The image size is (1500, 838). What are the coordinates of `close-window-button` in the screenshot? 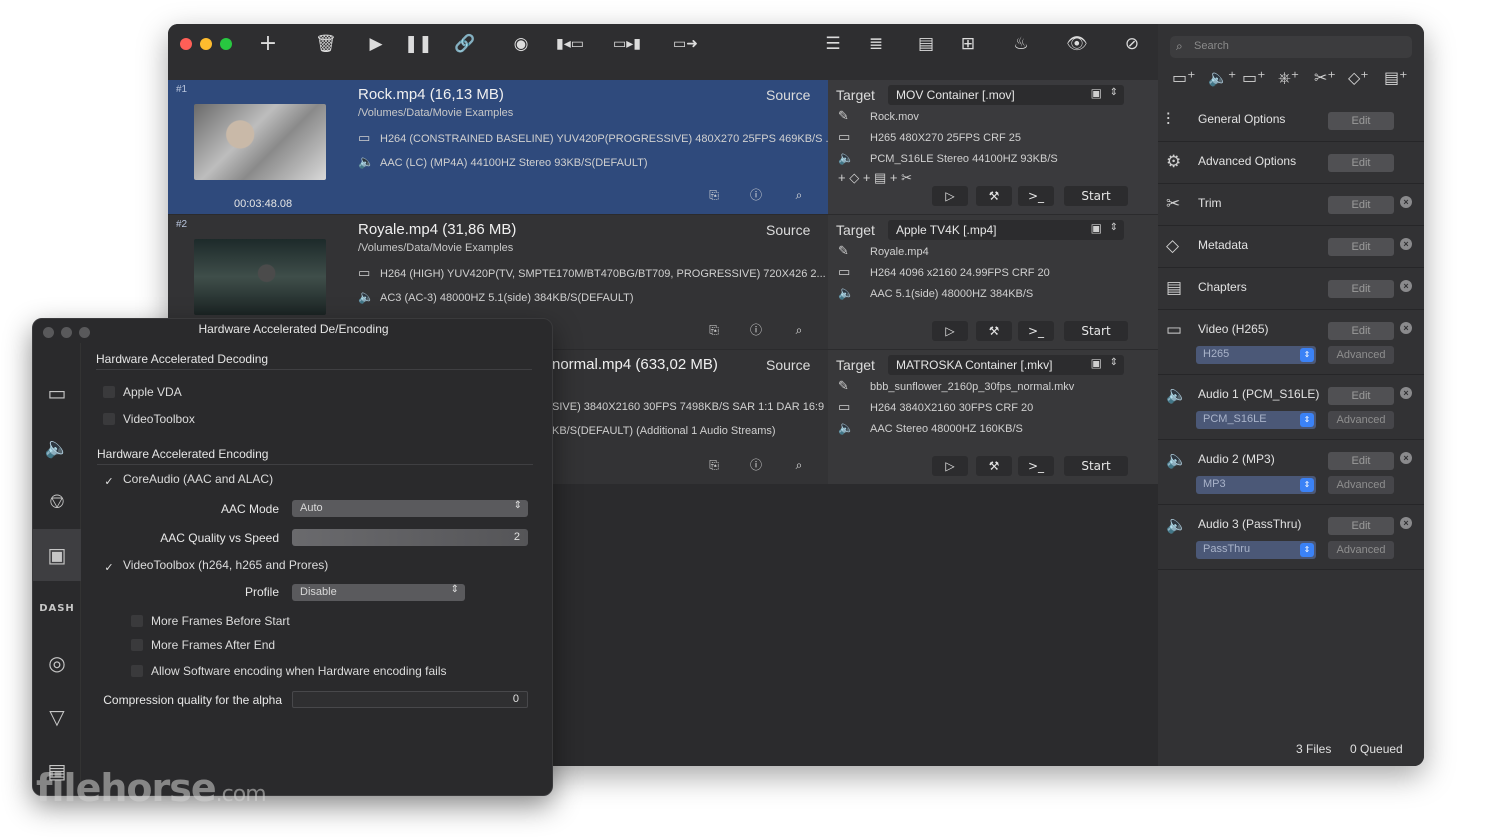 It's located at (186, 44).